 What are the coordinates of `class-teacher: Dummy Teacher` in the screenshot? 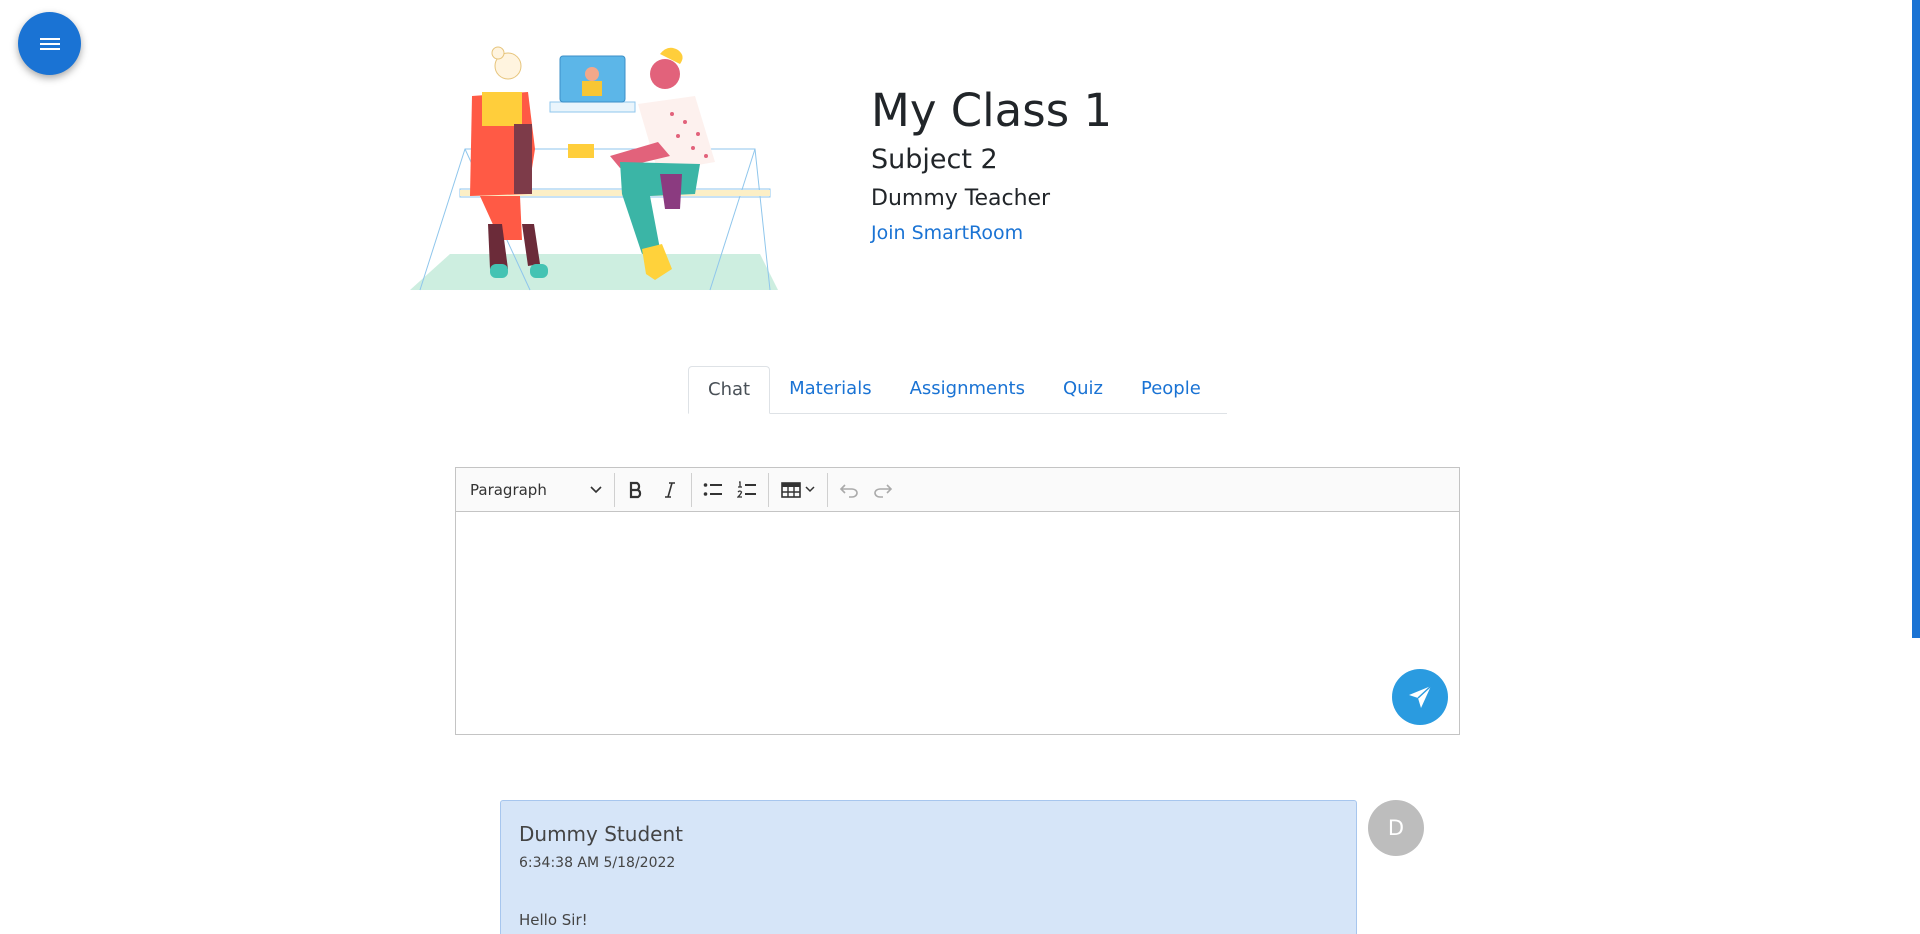 It's located at (961, 198).